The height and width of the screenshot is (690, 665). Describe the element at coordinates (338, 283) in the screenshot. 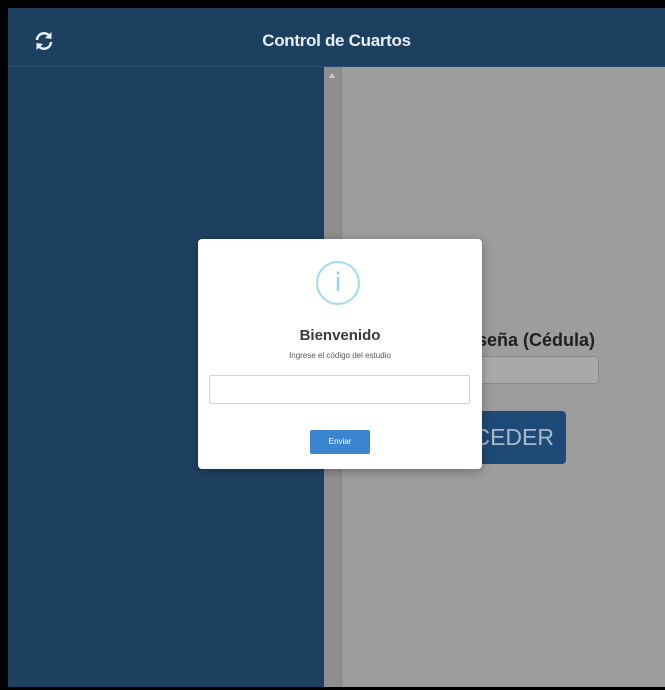

I see `info-icon: i` at that location.